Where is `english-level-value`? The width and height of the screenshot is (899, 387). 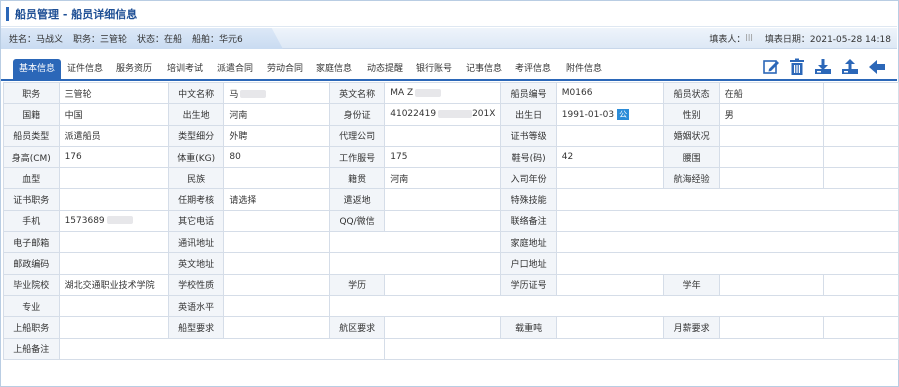
english-level-value is located at coordinates (276, 306).